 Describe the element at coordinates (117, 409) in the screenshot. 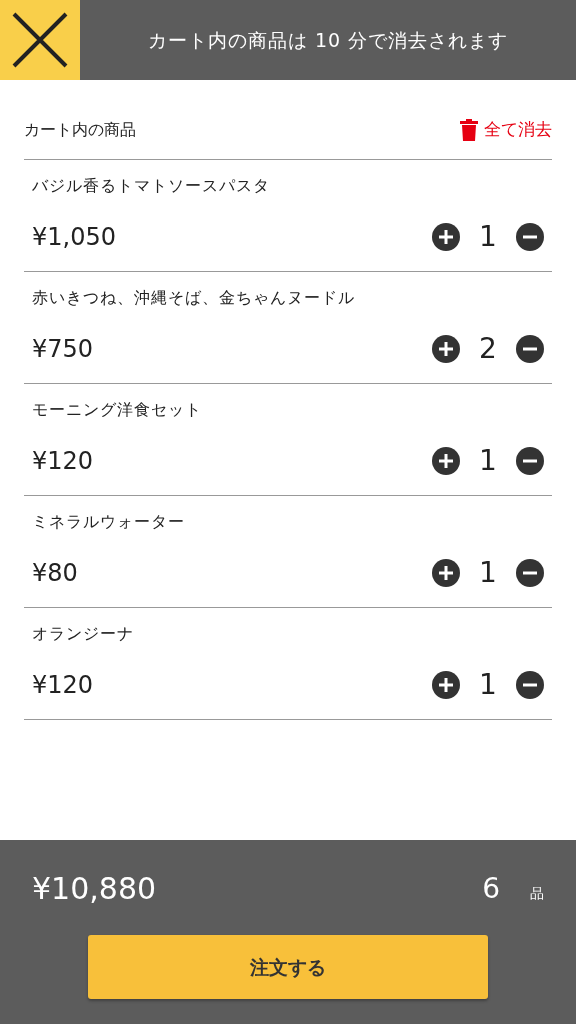

I see `item-name: モーニング洋食セット` at that location.